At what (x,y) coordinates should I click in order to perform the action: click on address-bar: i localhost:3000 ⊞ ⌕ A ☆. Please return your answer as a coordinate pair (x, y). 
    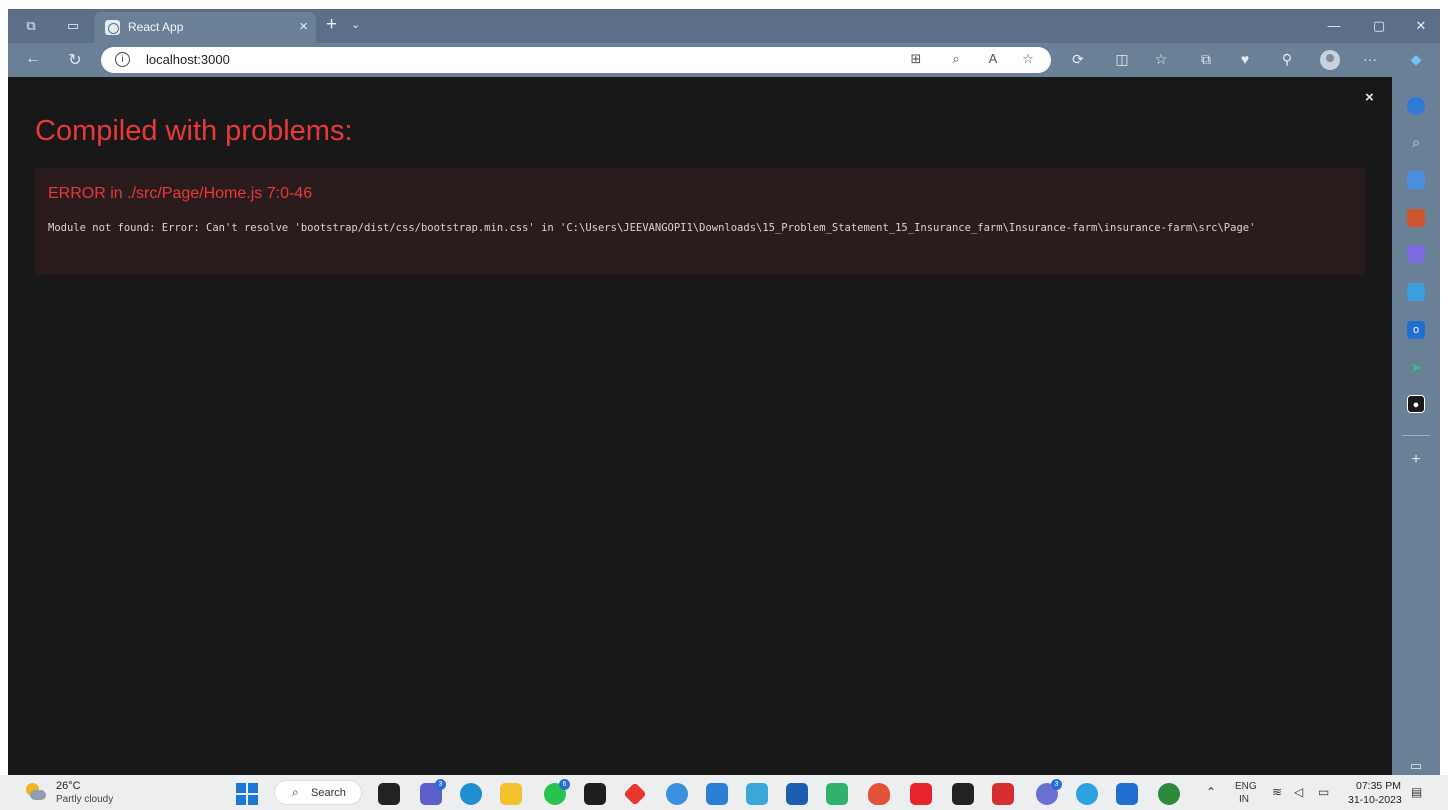
    Looking at the image, I should click on (576, 60).